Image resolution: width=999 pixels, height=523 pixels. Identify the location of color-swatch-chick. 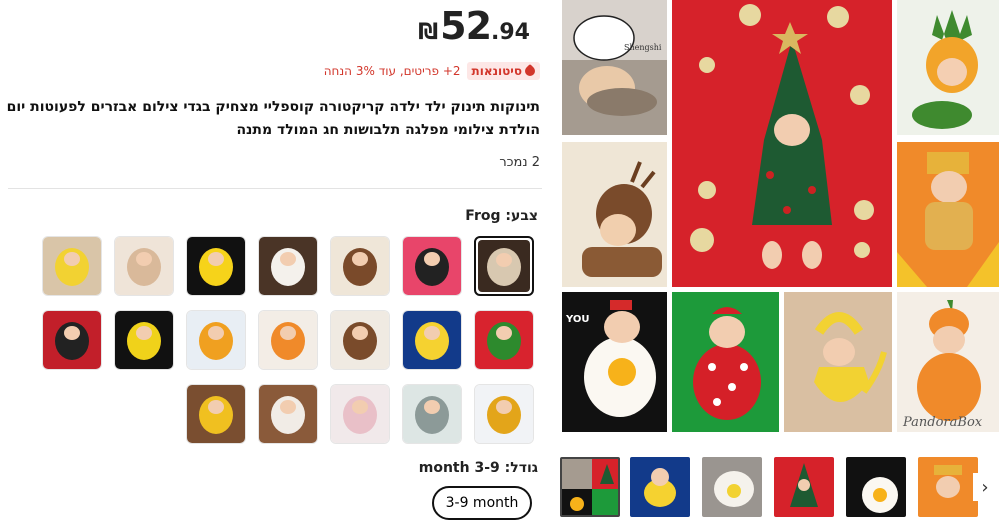
(216, 414).